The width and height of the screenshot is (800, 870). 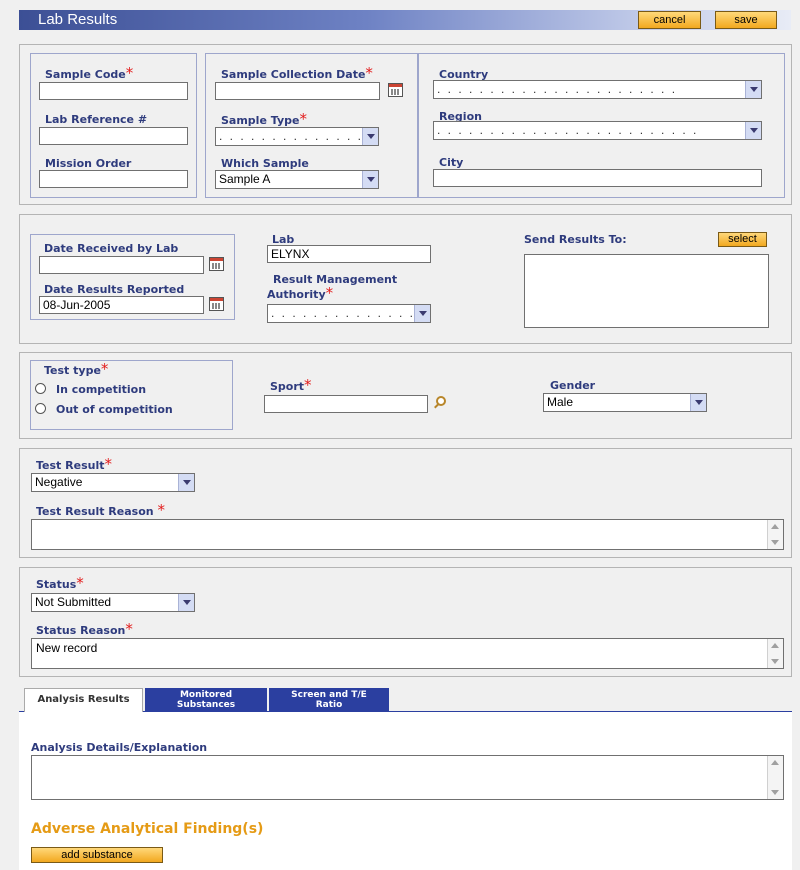 I want to click on select-button: select, so click(x=742, y=239).